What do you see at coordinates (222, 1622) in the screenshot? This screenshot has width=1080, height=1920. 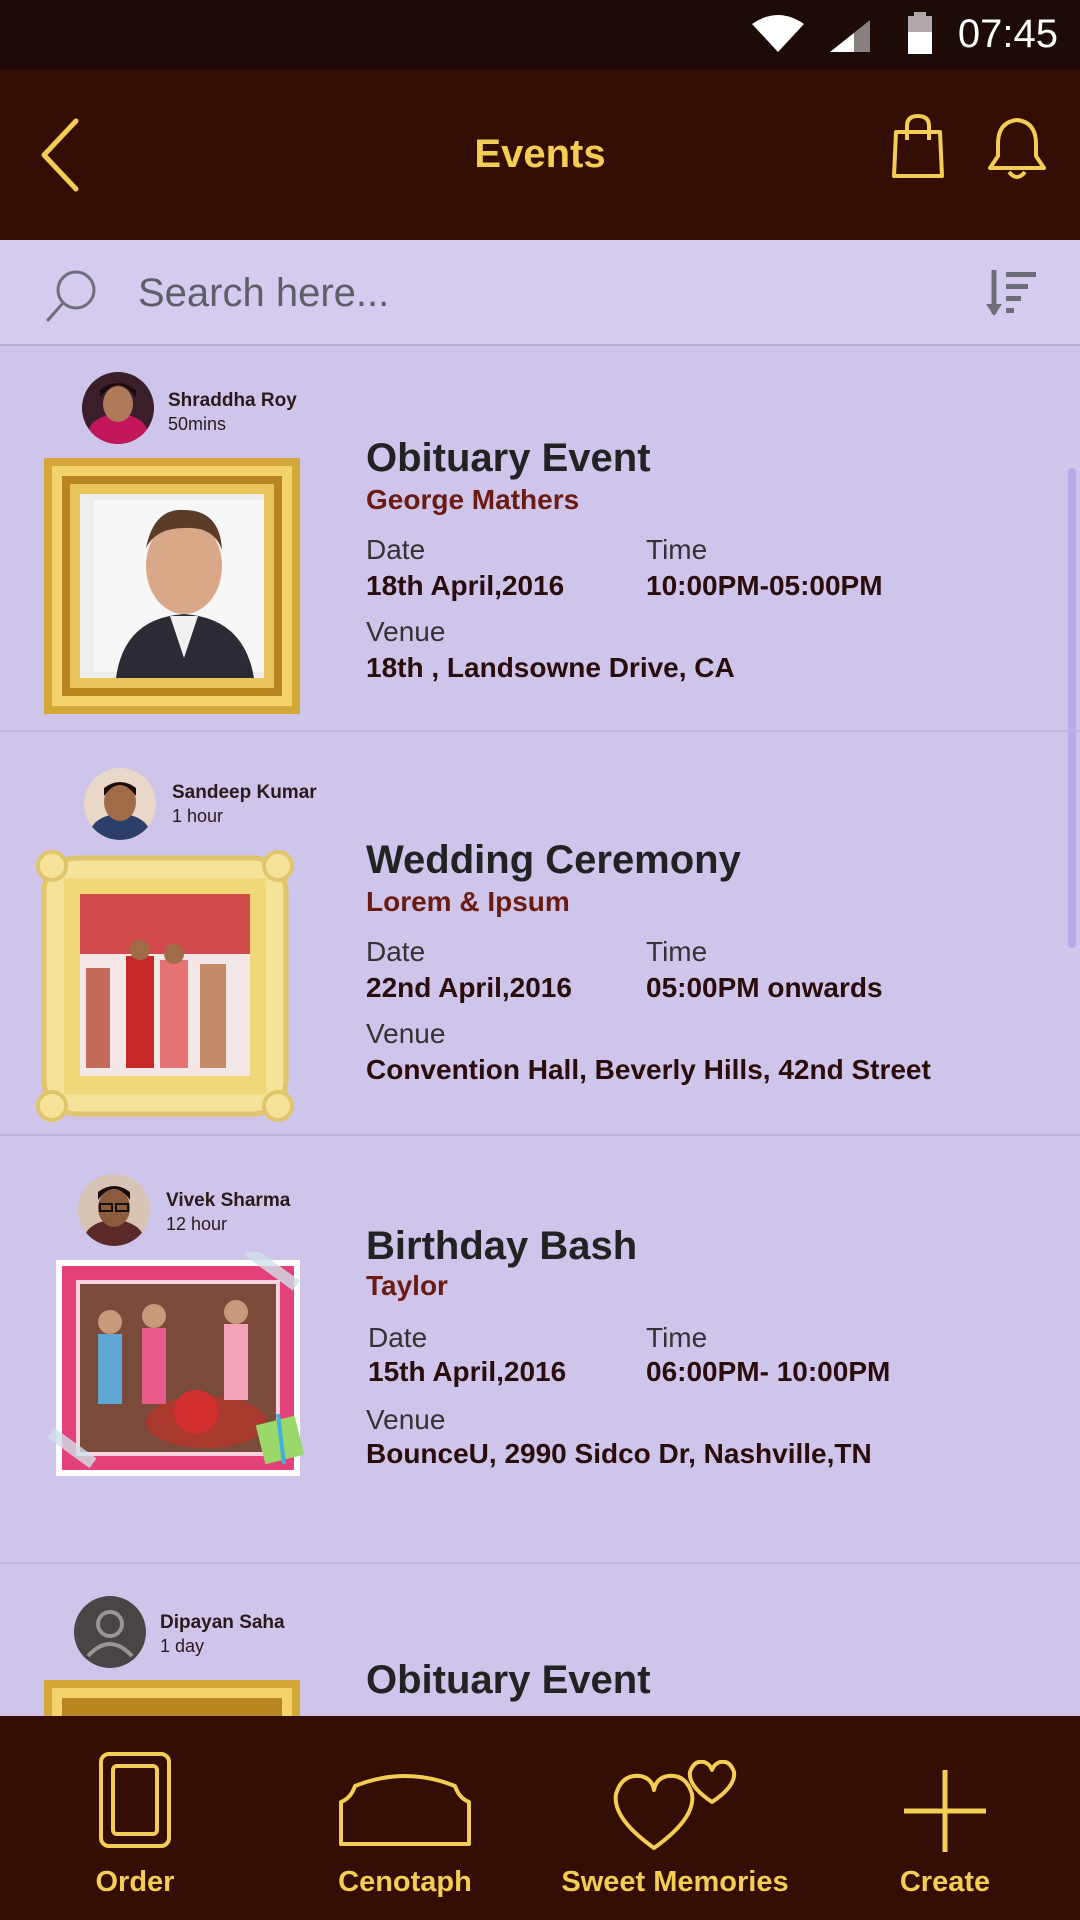 I see `user-name: Dipayan Saha` at bounding box center [222, 1622].